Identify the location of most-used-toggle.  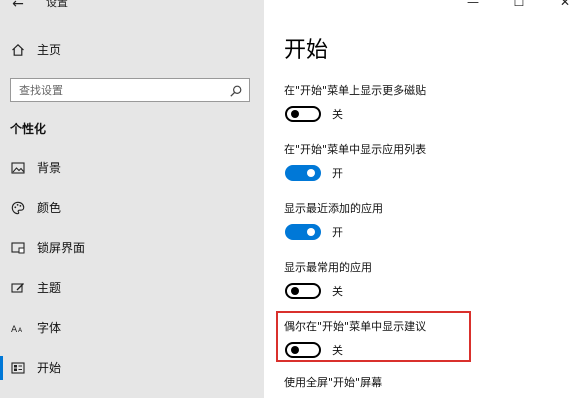
(303, 291).